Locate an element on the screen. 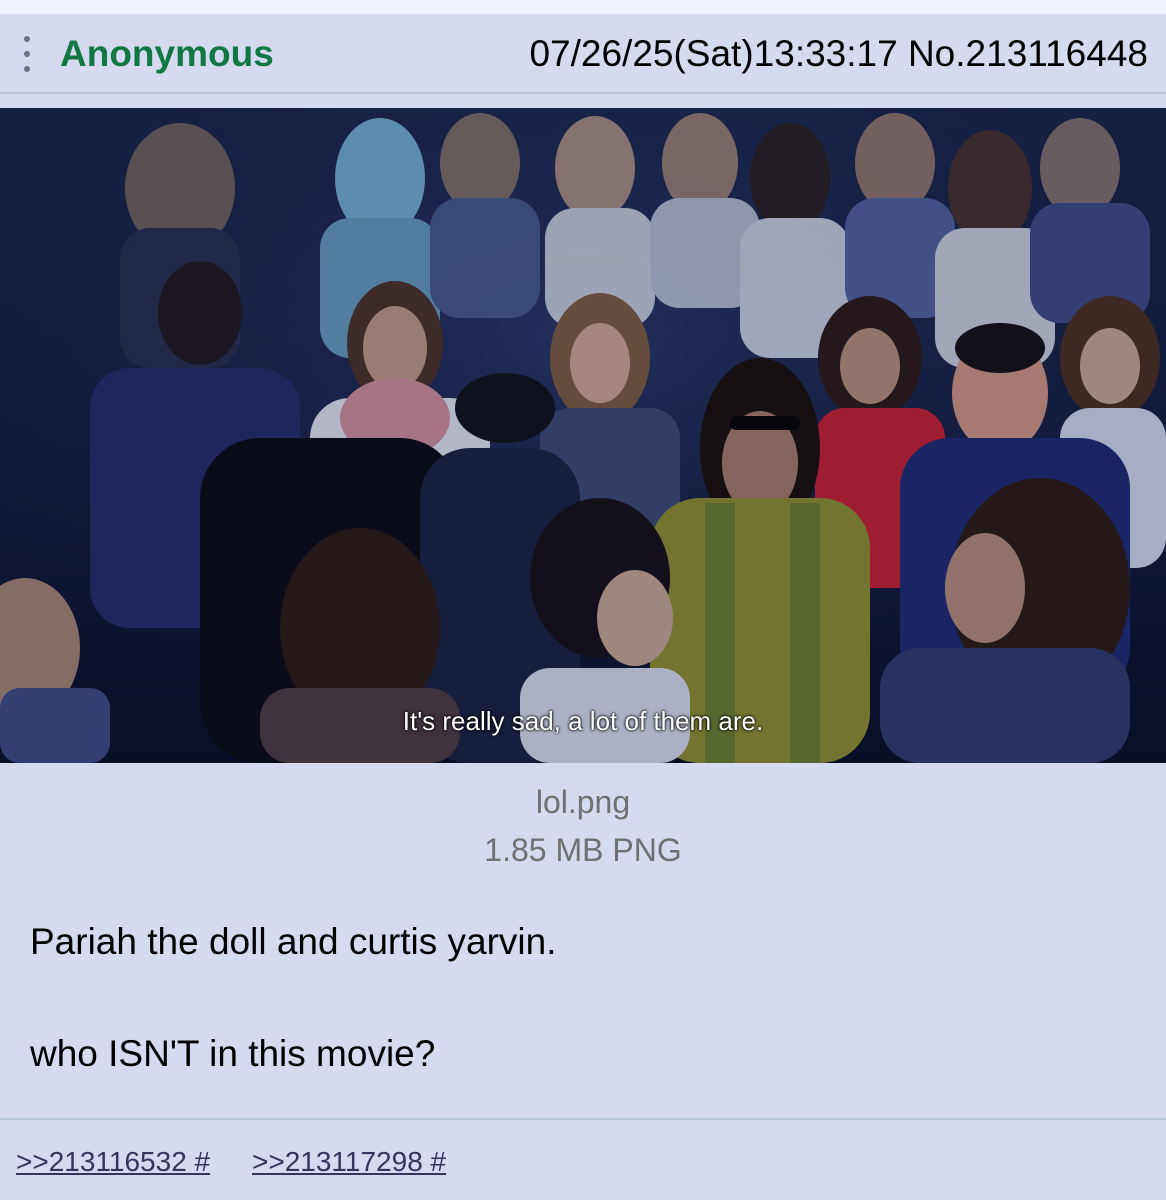  image-subtitle: It's really sad, a lot of them are. is located at coordinates (583, 721).